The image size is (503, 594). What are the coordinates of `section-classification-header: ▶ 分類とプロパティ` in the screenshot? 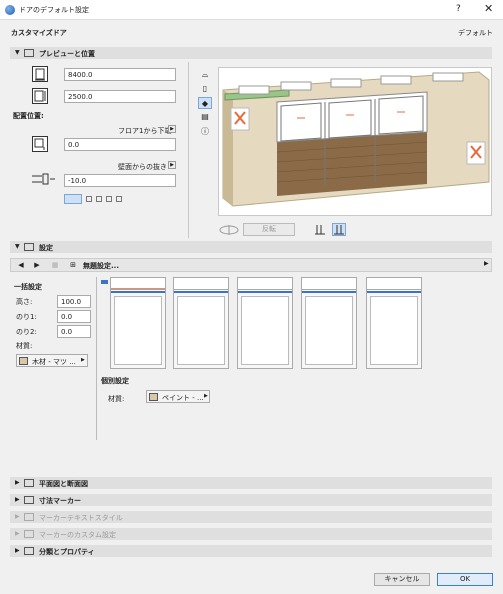 It's located at (251, 551).